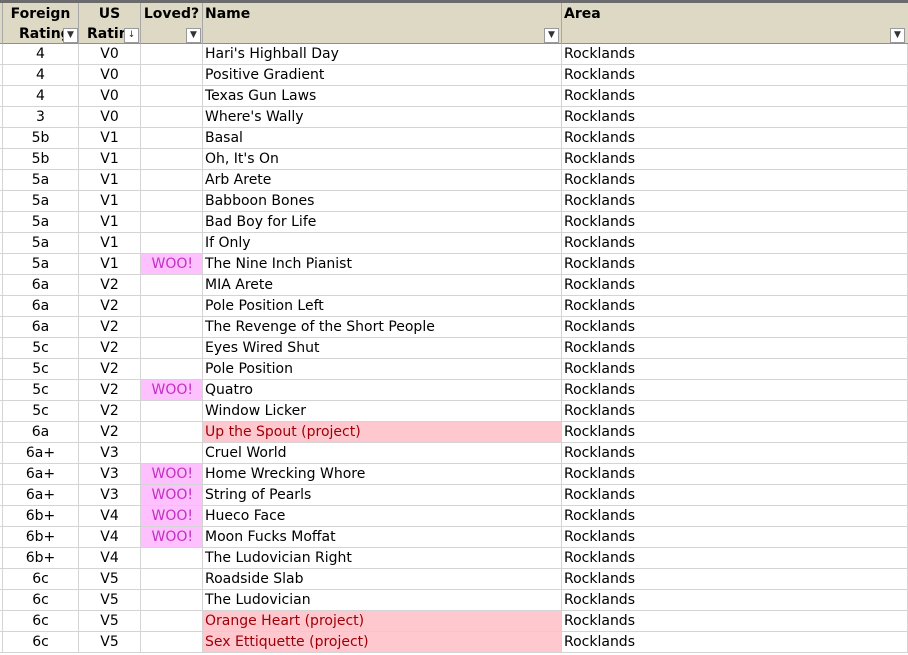 The height and width of the screenshot is (655, 908). Describe the element at coordinates (551, 35) in the screenshot. I see `filter-dropdown-icon: ▼` at that location.